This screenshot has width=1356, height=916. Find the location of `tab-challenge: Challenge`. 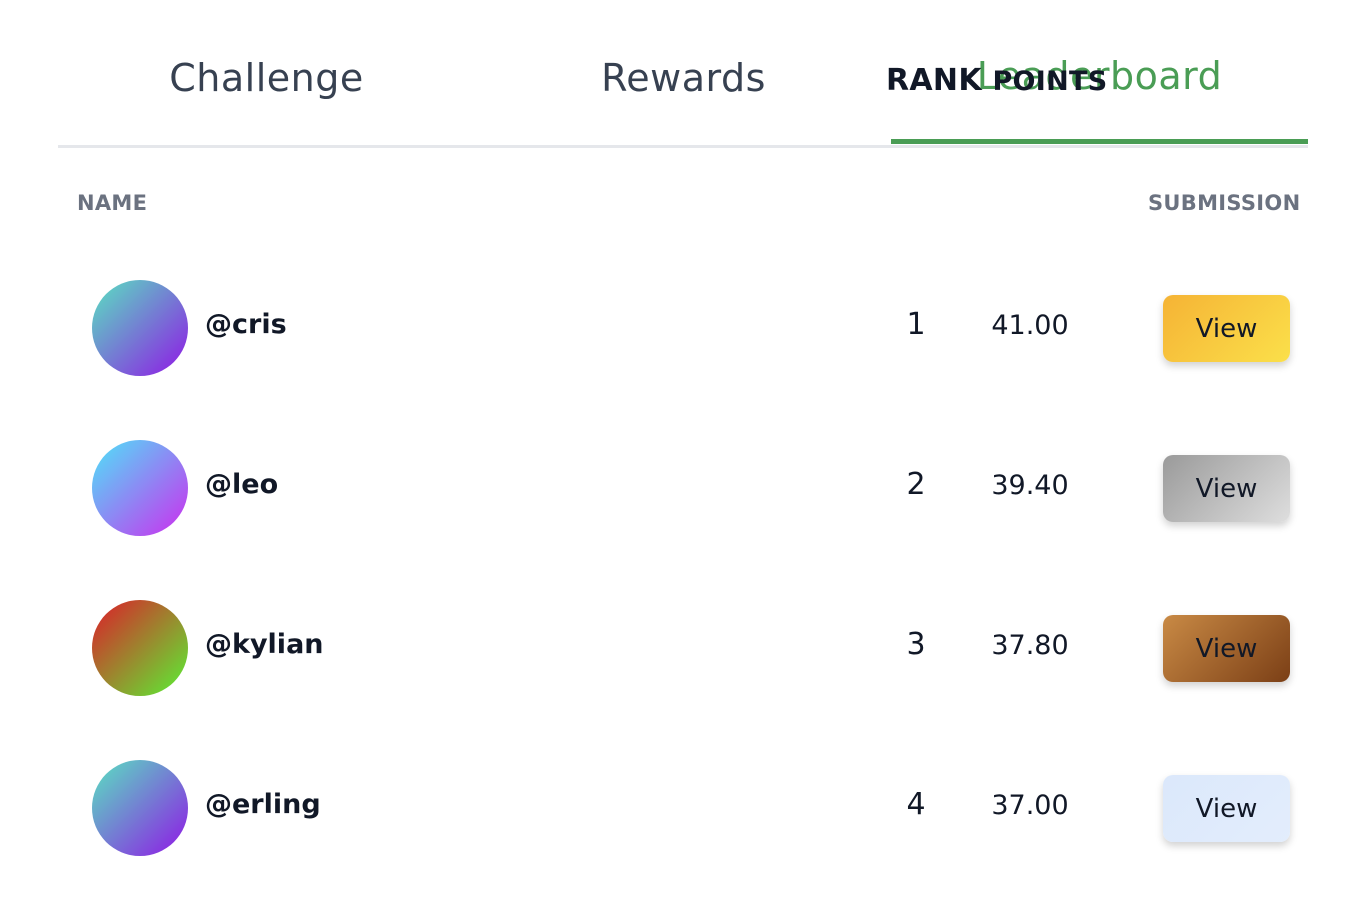

tab-challenge: Challenge is located at coordinates (266, 78).